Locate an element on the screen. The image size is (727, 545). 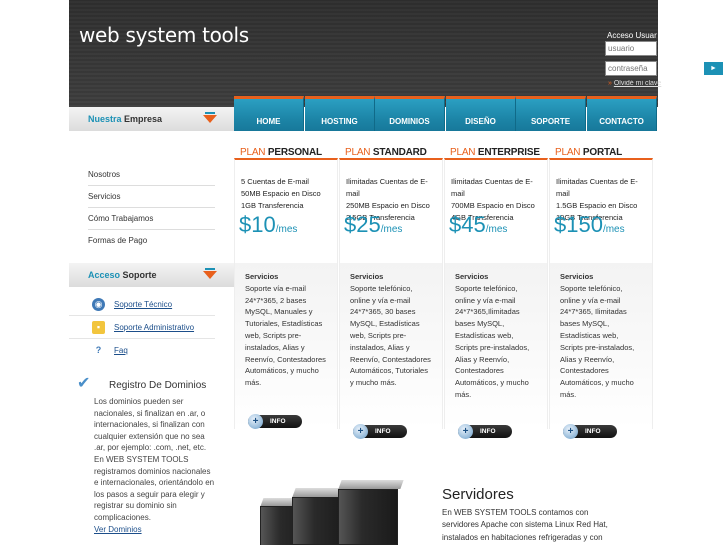
nav-dominios: DOMINIOS is located at coordinates (410, 113).